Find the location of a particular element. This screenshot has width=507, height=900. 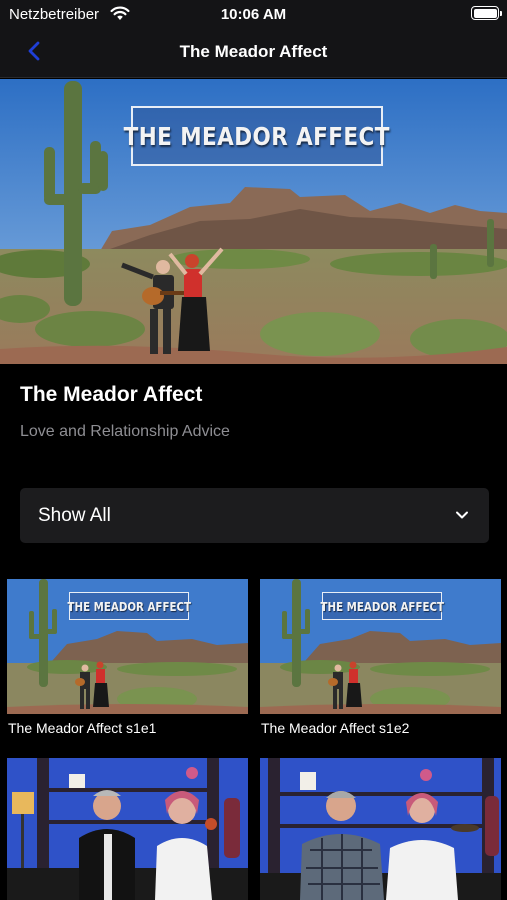

season-filter-label: Show All is located at coordinates (74, 515).